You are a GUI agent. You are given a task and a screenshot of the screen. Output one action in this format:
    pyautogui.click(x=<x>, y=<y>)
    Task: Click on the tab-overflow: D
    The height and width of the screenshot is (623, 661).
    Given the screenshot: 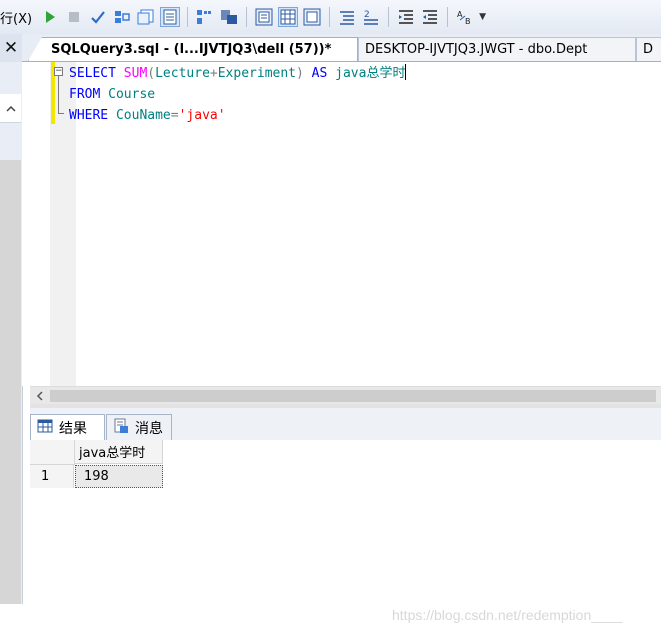 What is the action you would take?
    pyautogui.click(x=648, y=49)
    